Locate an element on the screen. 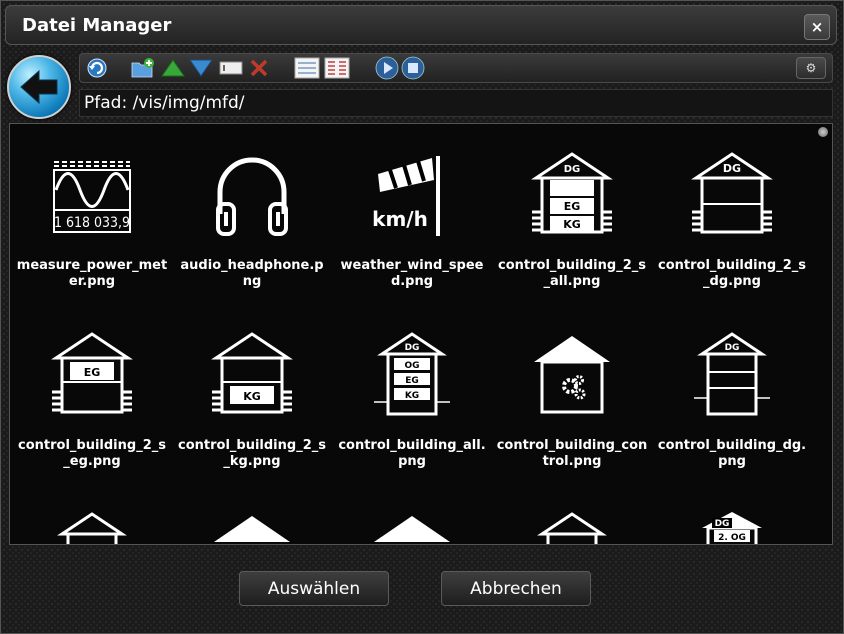 The height and width of the screenshot is (634, 844). play-icon is located at coordinates (387, 68).